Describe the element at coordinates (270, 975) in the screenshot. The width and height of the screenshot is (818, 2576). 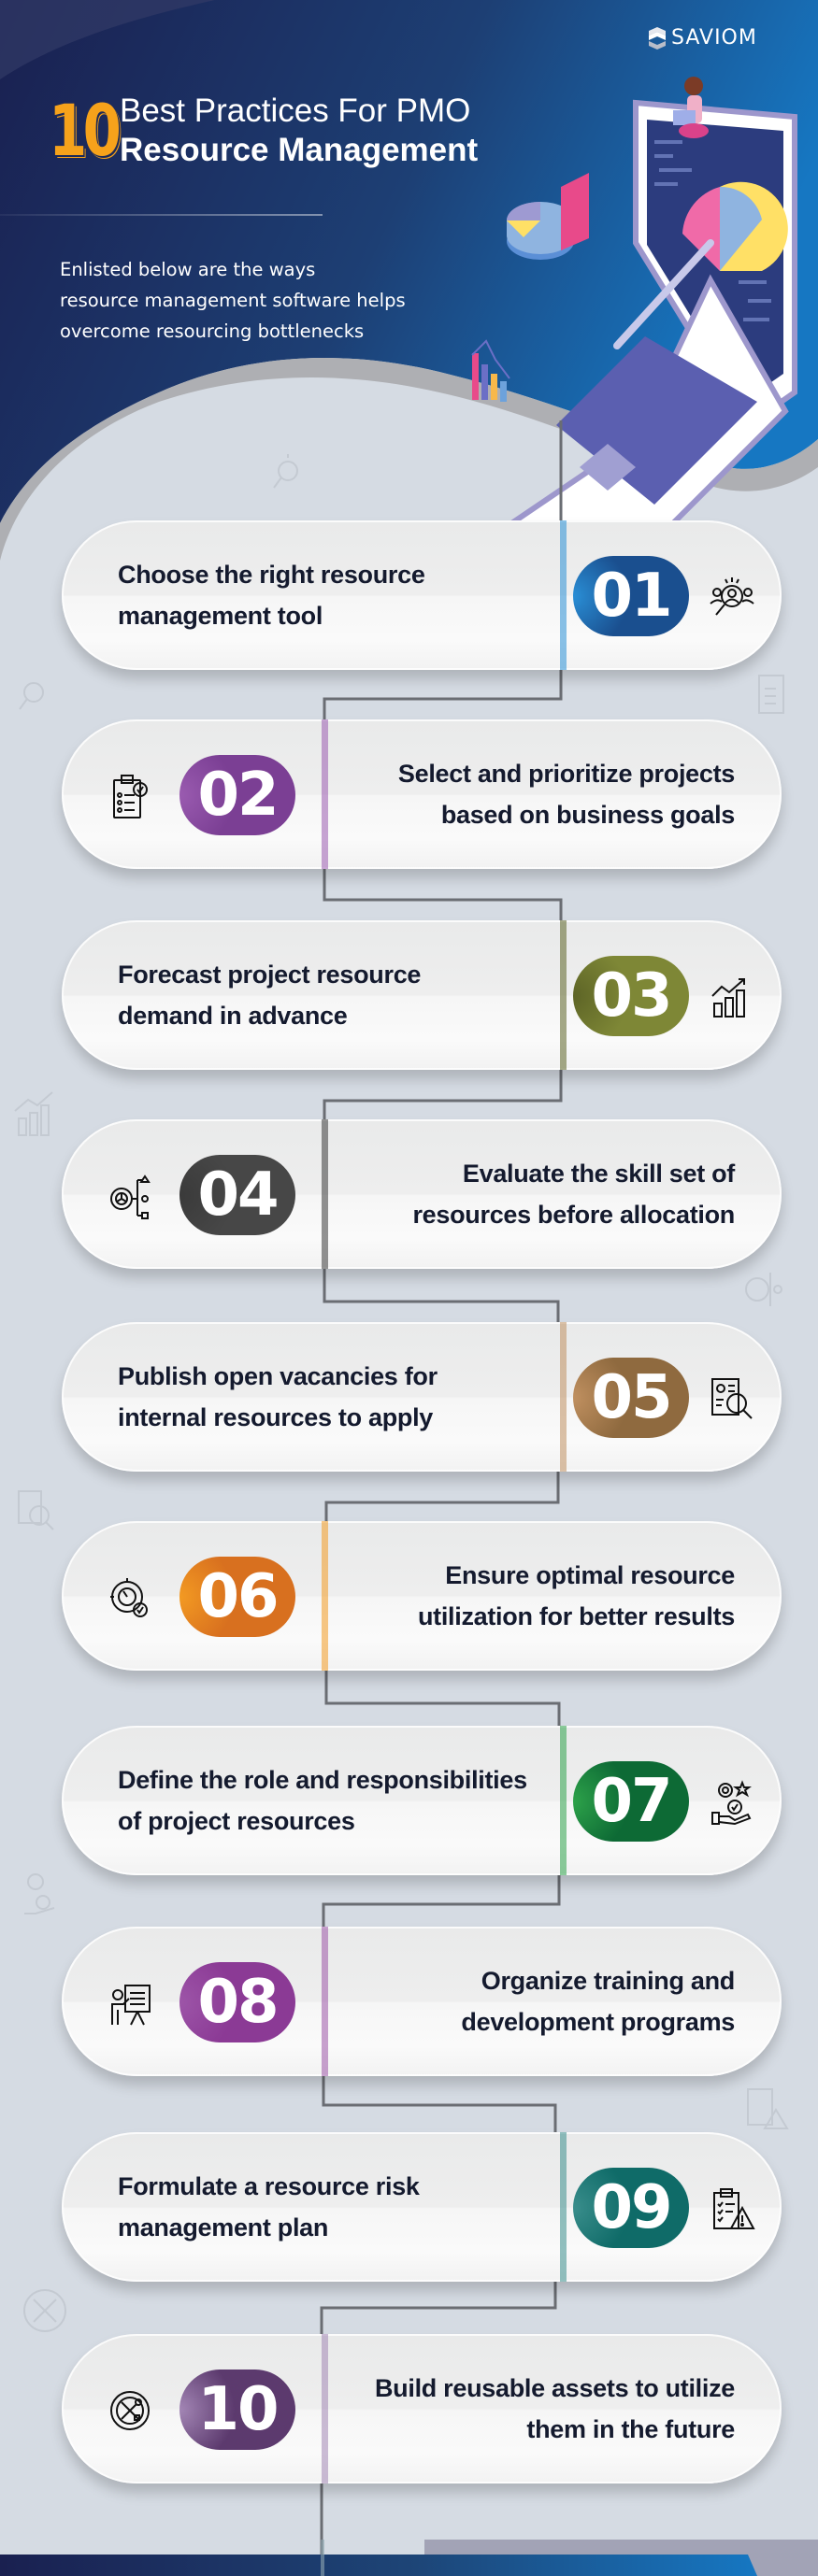
I see `practice-text-line: Forecast project resource` at that location.